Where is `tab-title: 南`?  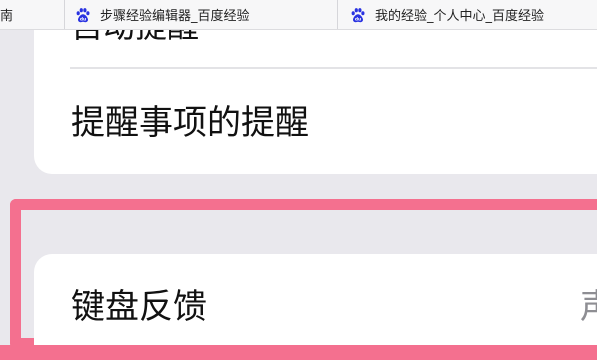
tab-title: 南 is located at coordinates (7, 16).